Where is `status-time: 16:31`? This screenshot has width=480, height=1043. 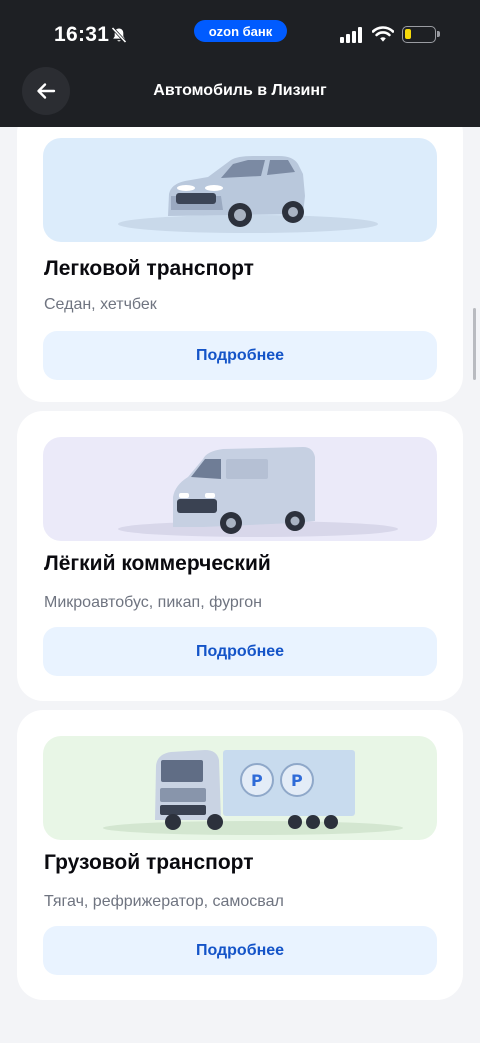 status-time: 16:31 is located at coordinates (82, 34).